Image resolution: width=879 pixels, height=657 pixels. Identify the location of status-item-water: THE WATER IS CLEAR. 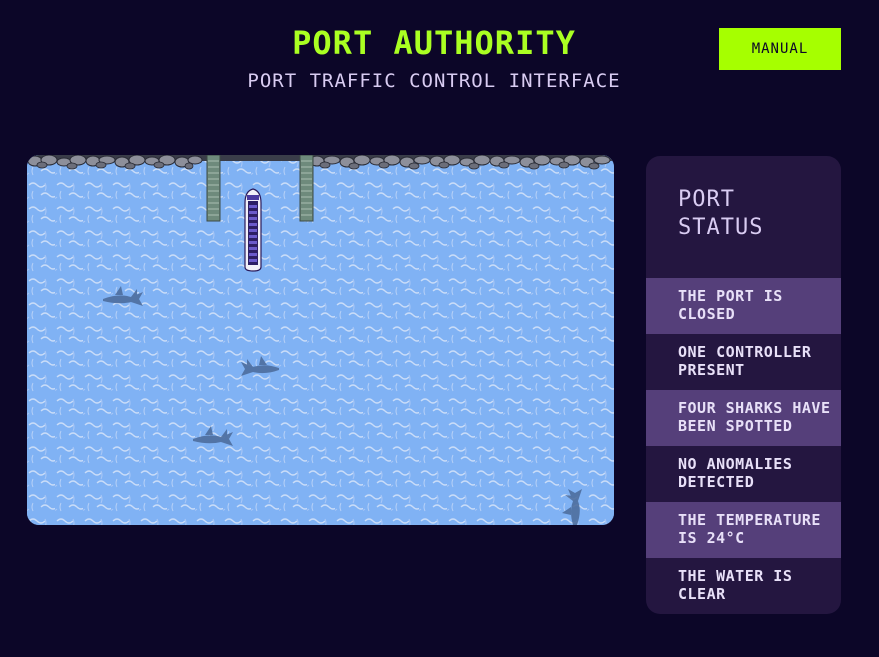
(735, 585).